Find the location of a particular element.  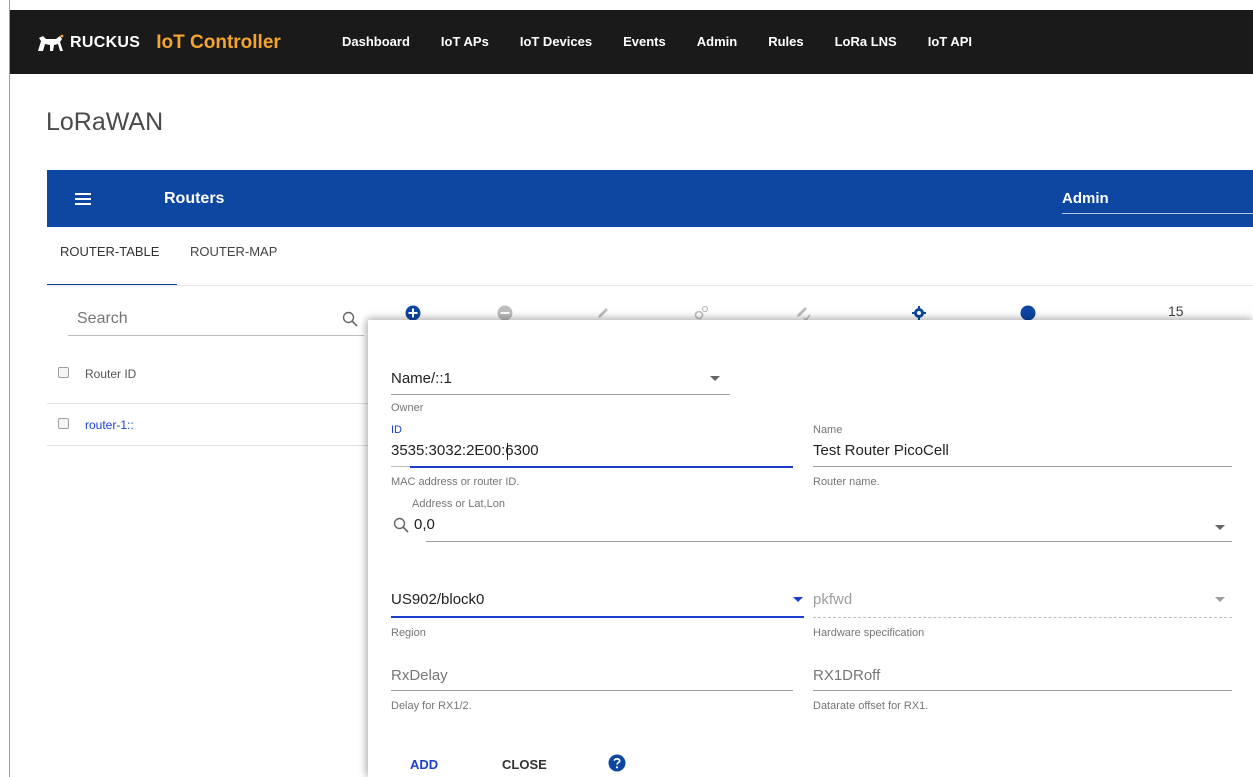

brand: RUCKUS IoT Controller is located at coordinates (158, 43).